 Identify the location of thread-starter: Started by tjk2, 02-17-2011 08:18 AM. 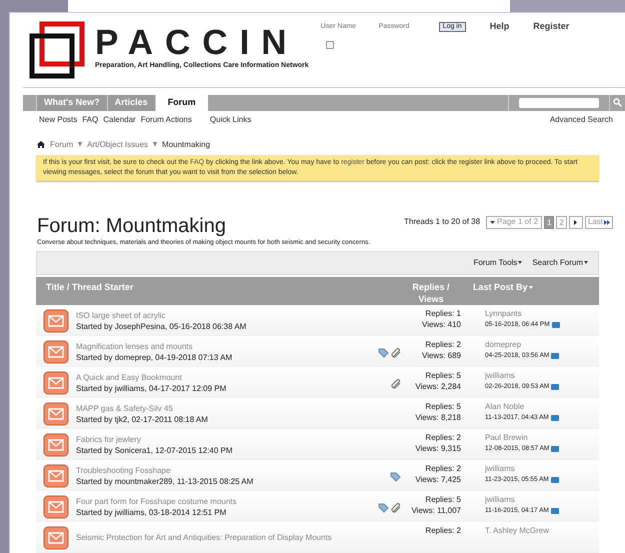
(142, 419).